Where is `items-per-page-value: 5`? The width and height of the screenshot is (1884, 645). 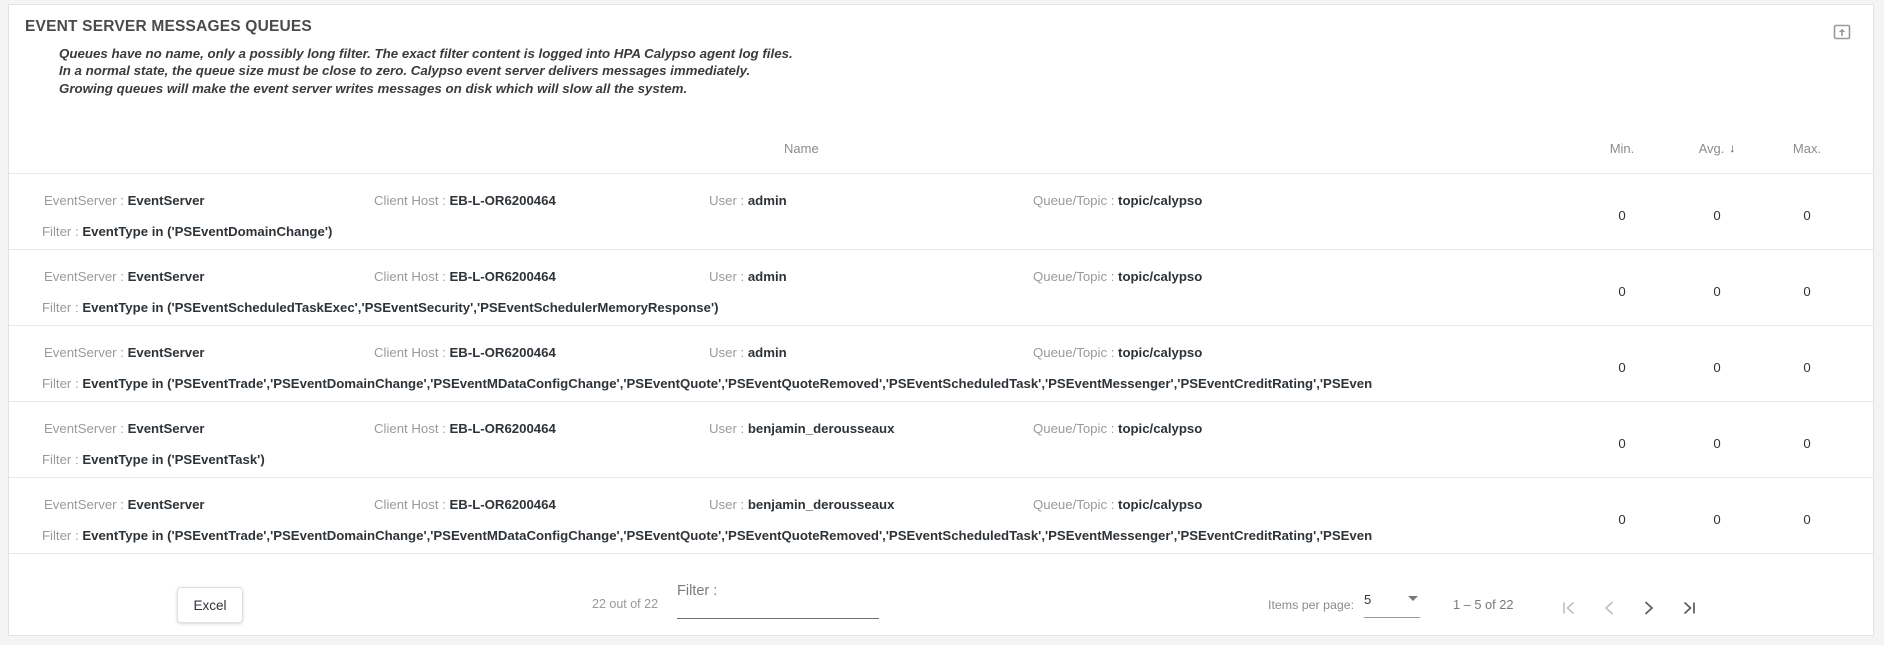
items-per-page-value: 5 is located at coordinates (1368, 599).